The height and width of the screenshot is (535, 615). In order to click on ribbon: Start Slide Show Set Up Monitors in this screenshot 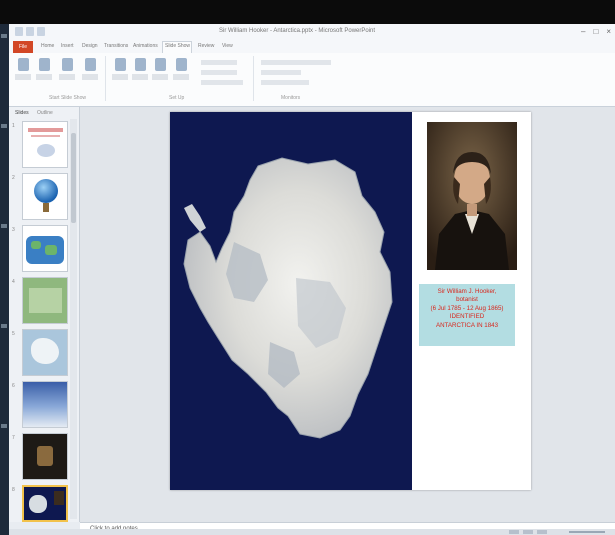, I will do `click(312, 80)`.